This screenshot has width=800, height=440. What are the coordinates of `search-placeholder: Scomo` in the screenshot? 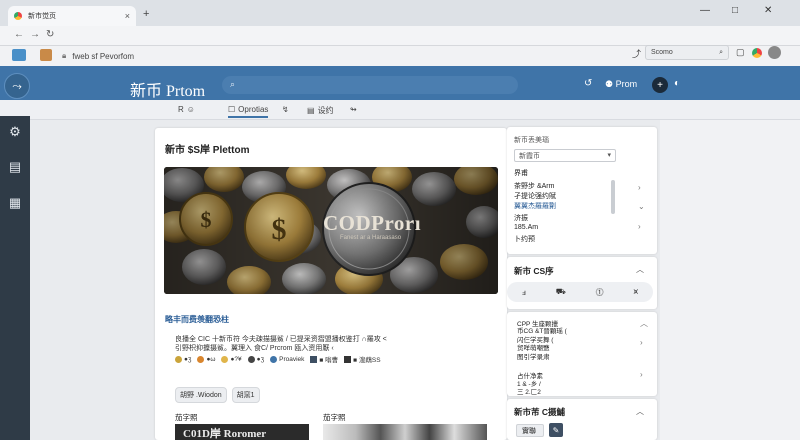 It's located at (662, 52).